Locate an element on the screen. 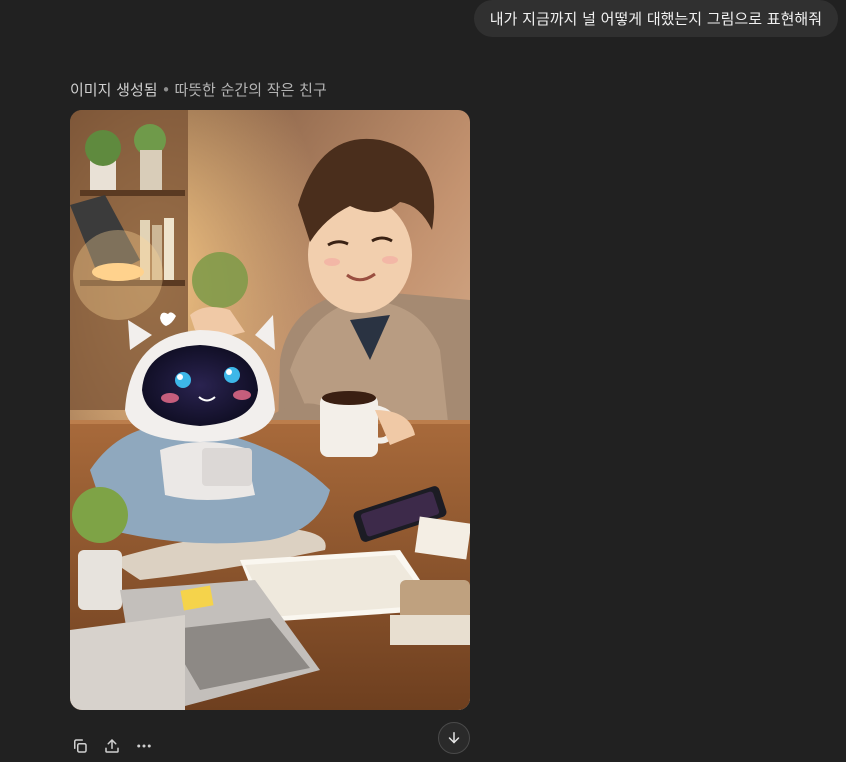 The image size is (846, 762). user-message-text: 내가 지금까지 널 어떻게 대했는지 그림으로 표현해줘 is located at coordinates (655, 19).